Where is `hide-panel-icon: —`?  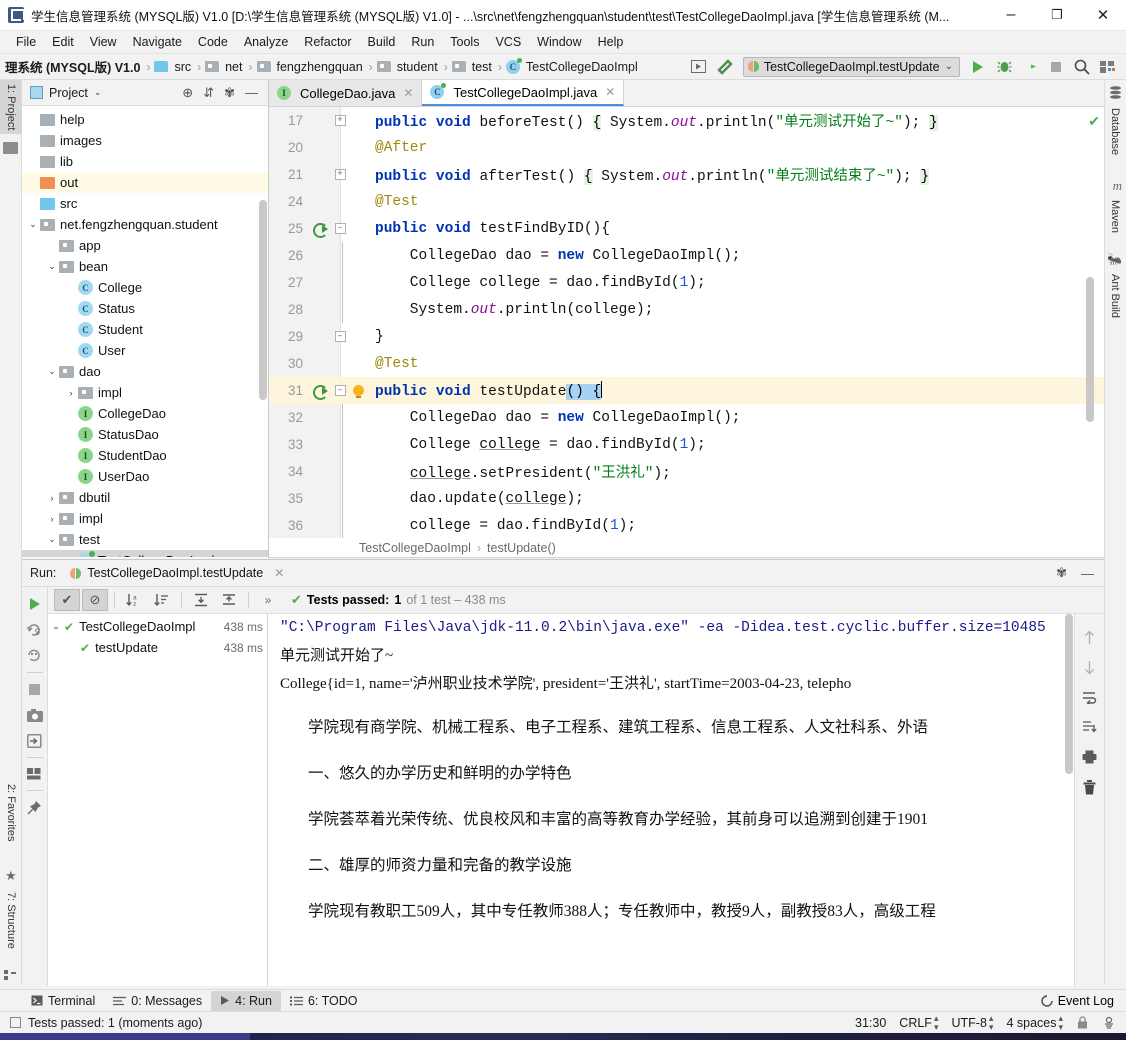
hide-panel-icon: — is located at coordinates (251, 92).